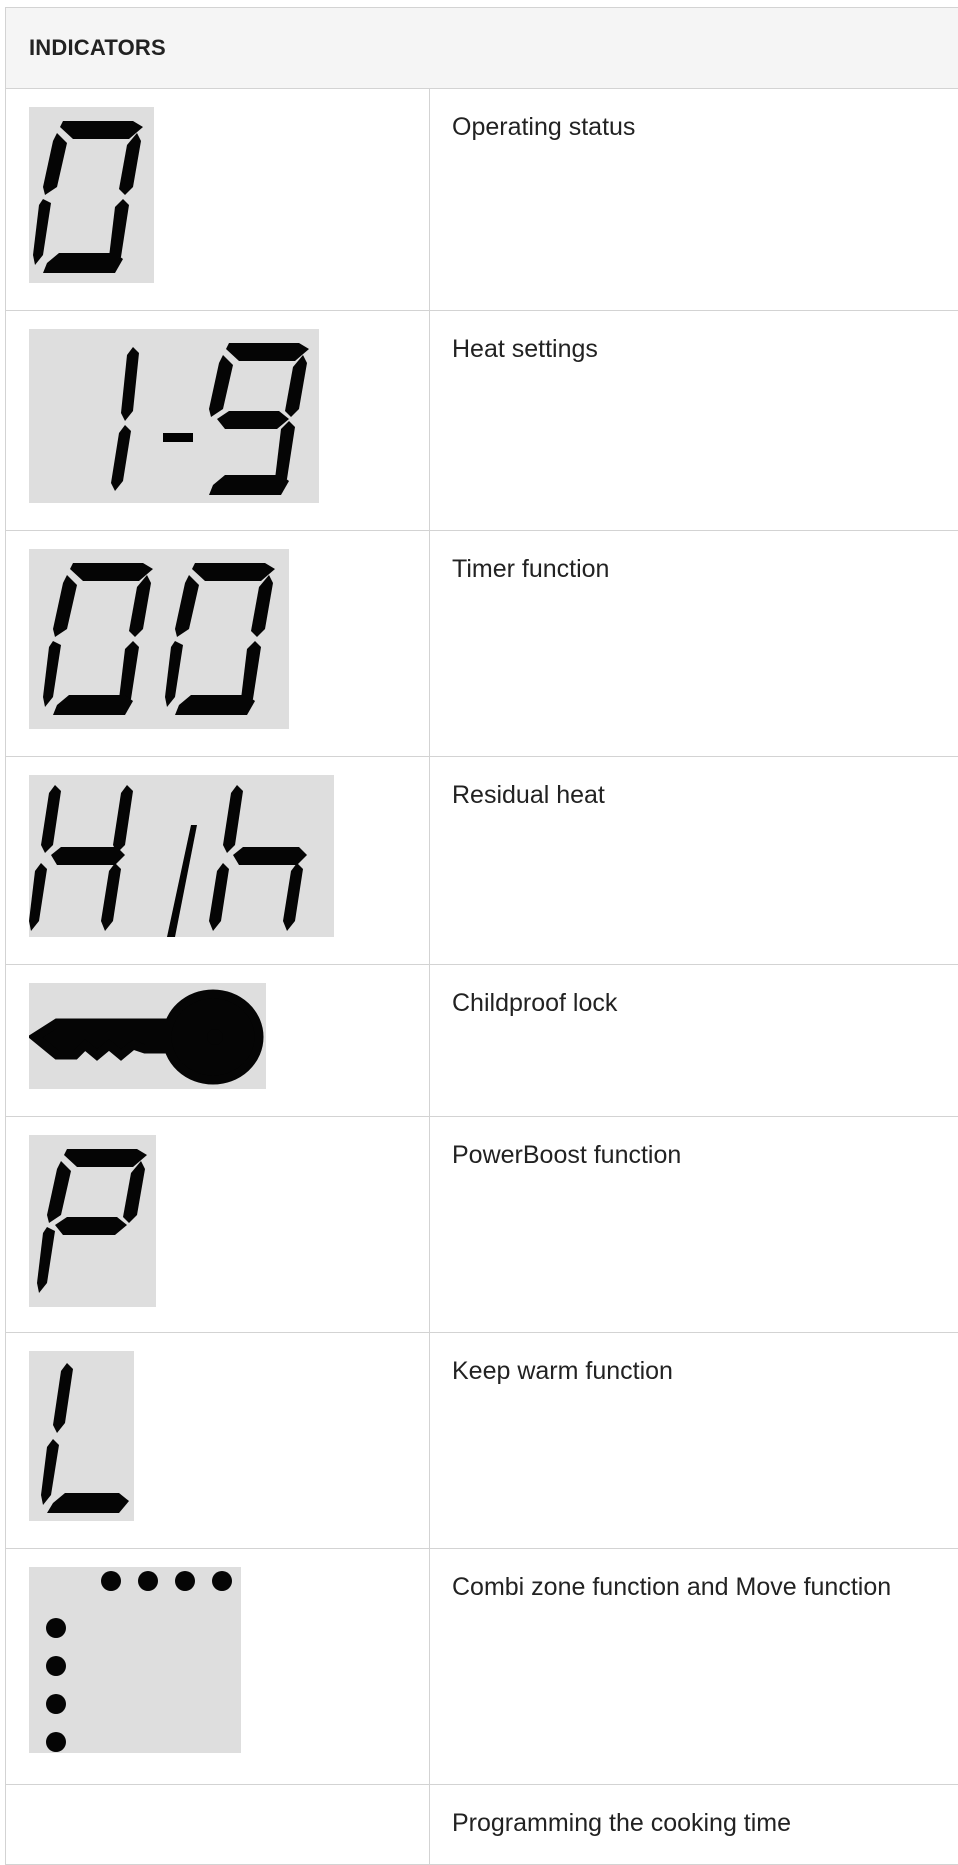  What do you see at coordinates (694, 1825) in the screenshot?
I see `description-cell: Programming the cooking time` at bounding box center [694, 1825].